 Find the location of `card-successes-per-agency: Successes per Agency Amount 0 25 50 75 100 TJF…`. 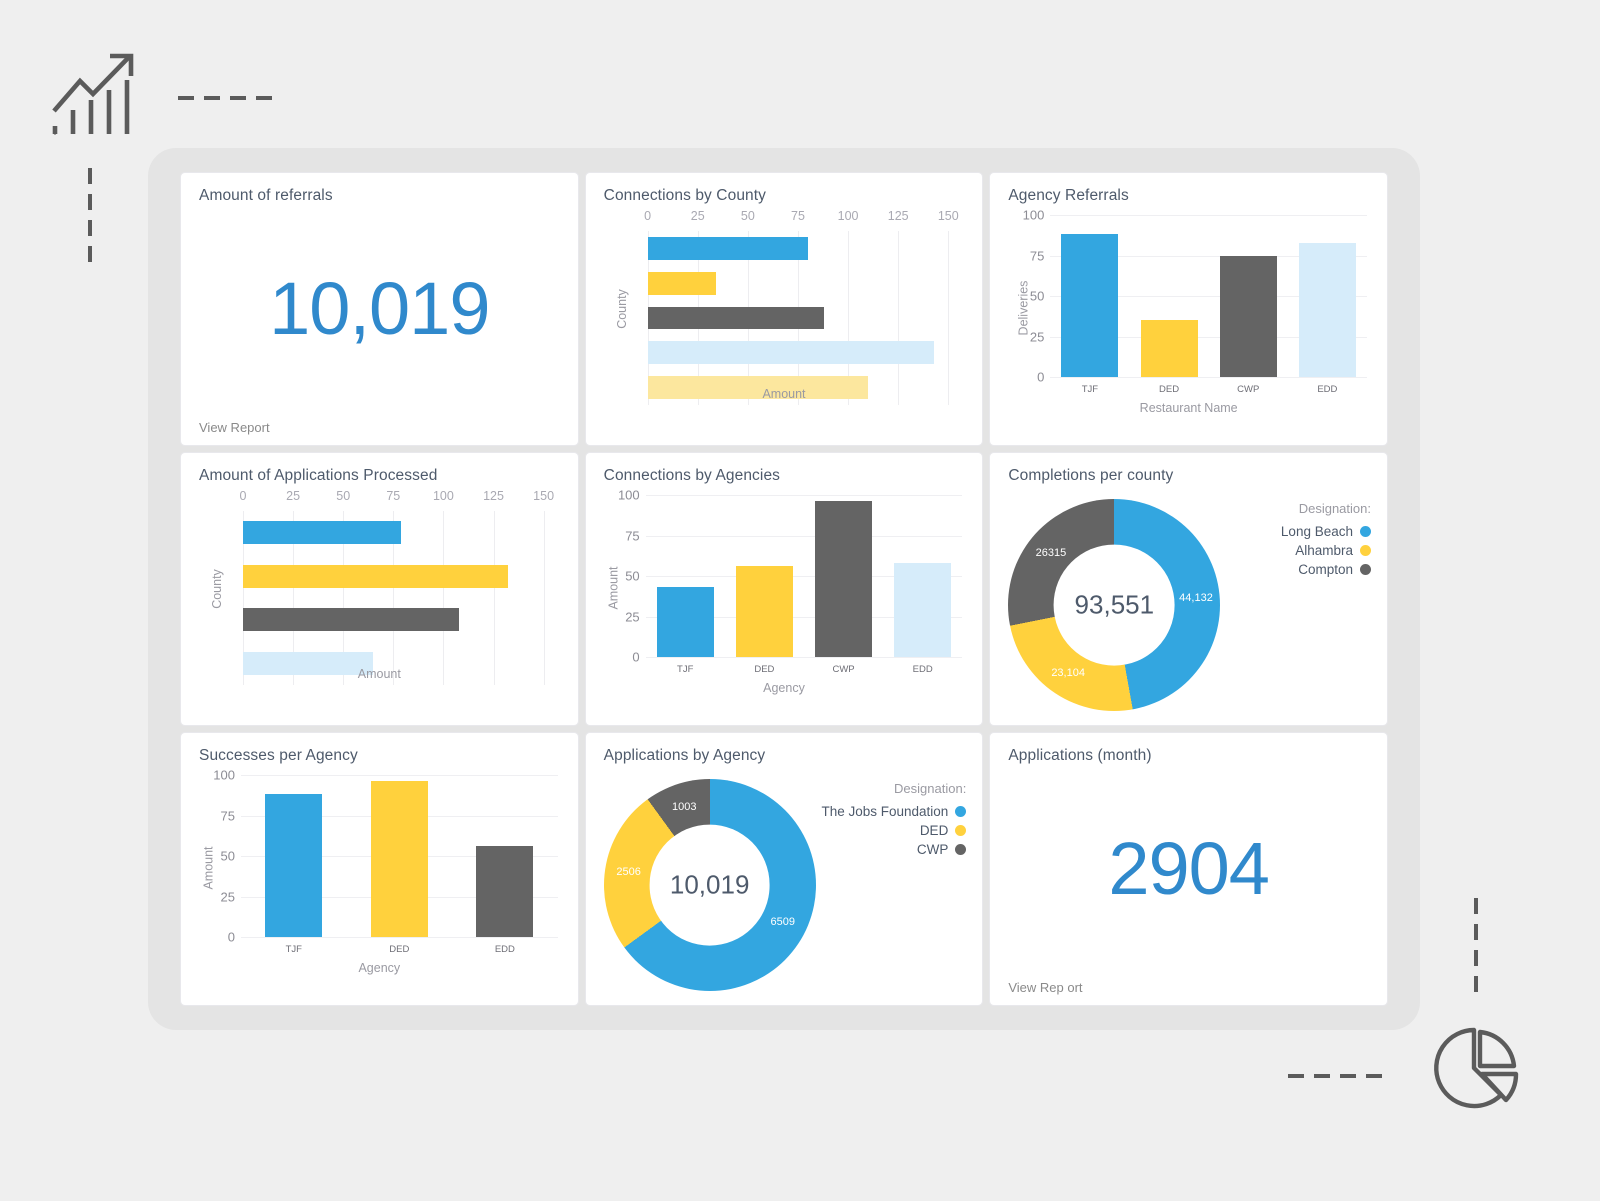

card-successes-per-agency: Successes per Agency Amount 0 25 50 75 100 TJF… is located at coordinates (379, 869).